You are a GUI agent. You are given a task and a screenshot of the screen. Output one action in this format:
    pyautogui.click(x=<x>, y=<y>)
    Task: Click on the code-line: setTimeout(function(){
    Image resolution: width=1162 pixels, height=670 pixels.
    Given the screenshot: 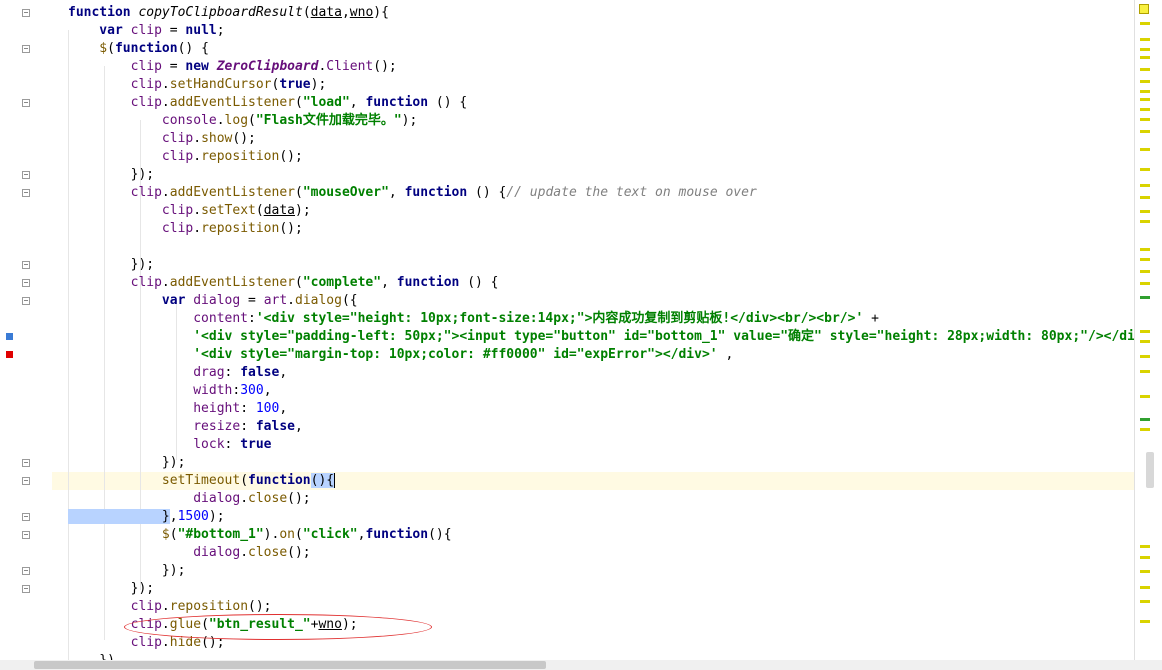 What is the action you would take?
    pyautogui.click(x=202, y=481)
    